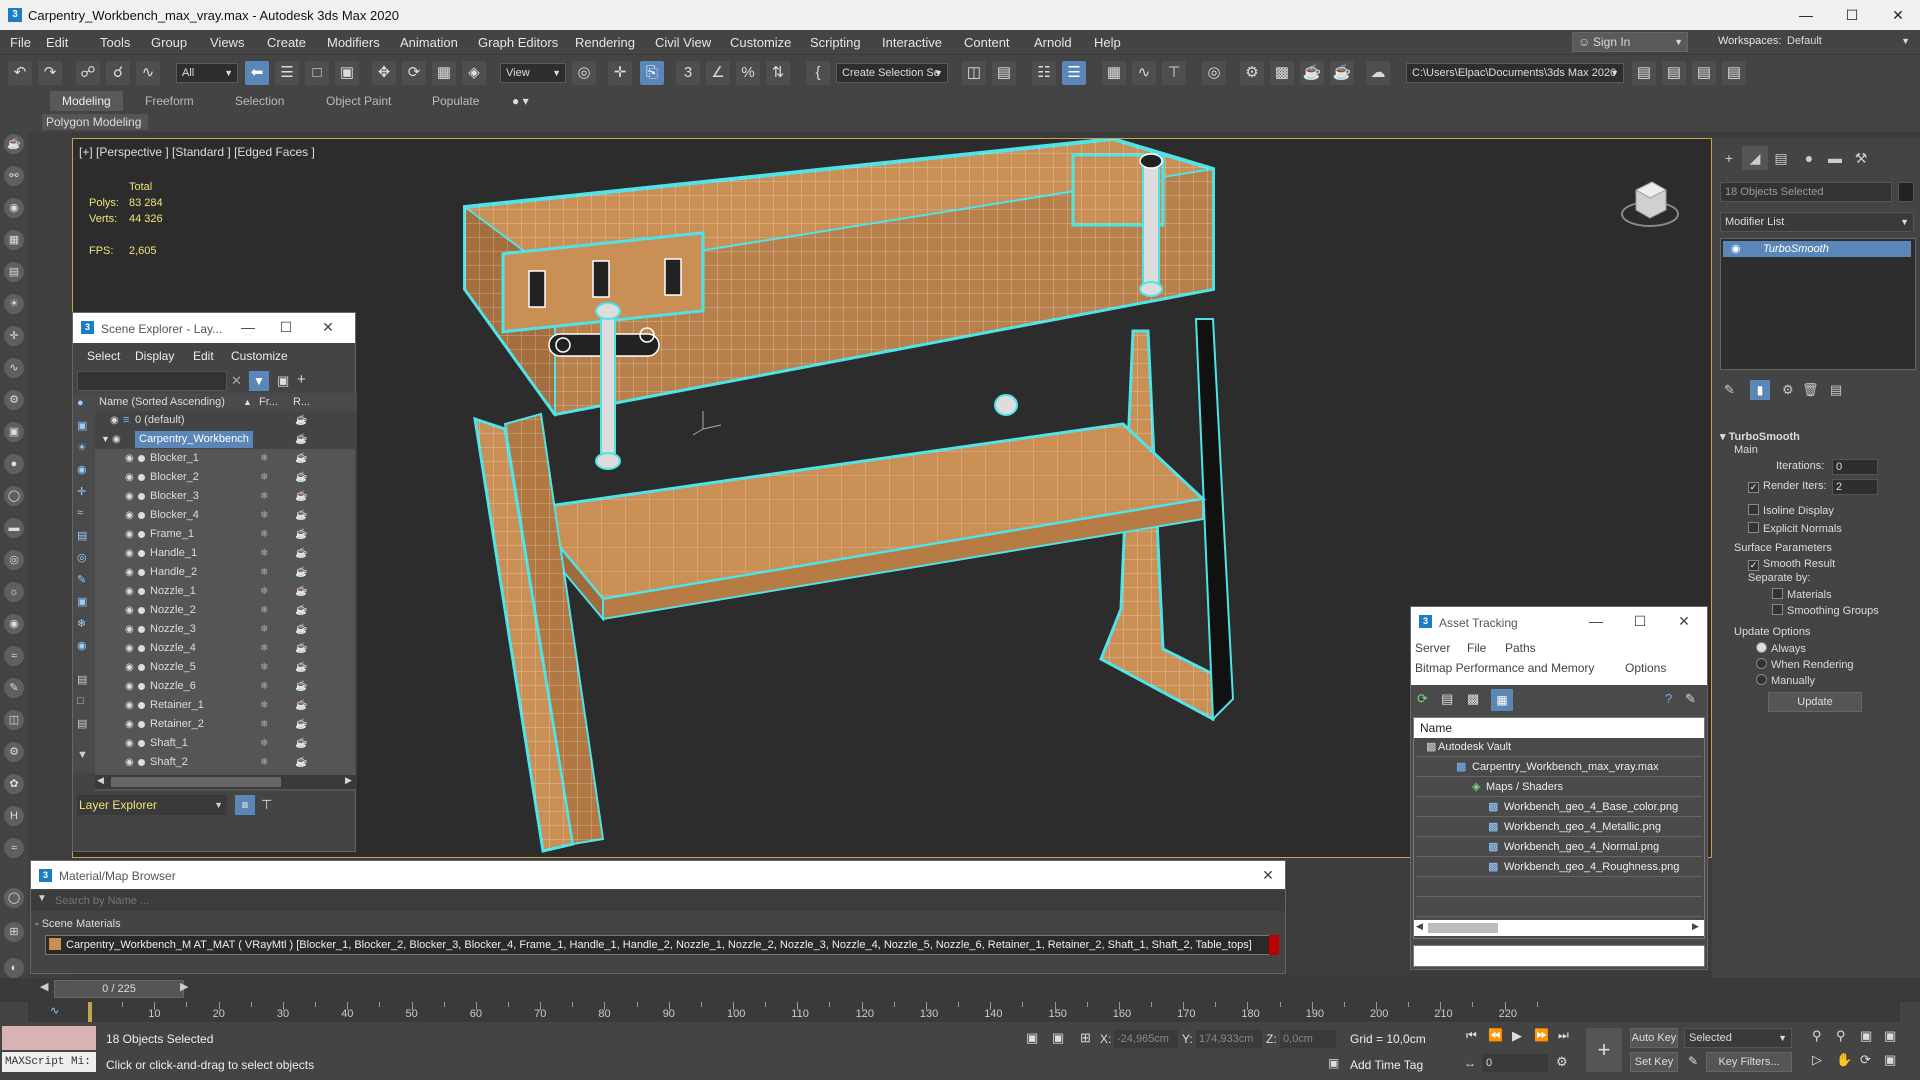  I want to click on se-menu-display: Display, so click(154, 356).